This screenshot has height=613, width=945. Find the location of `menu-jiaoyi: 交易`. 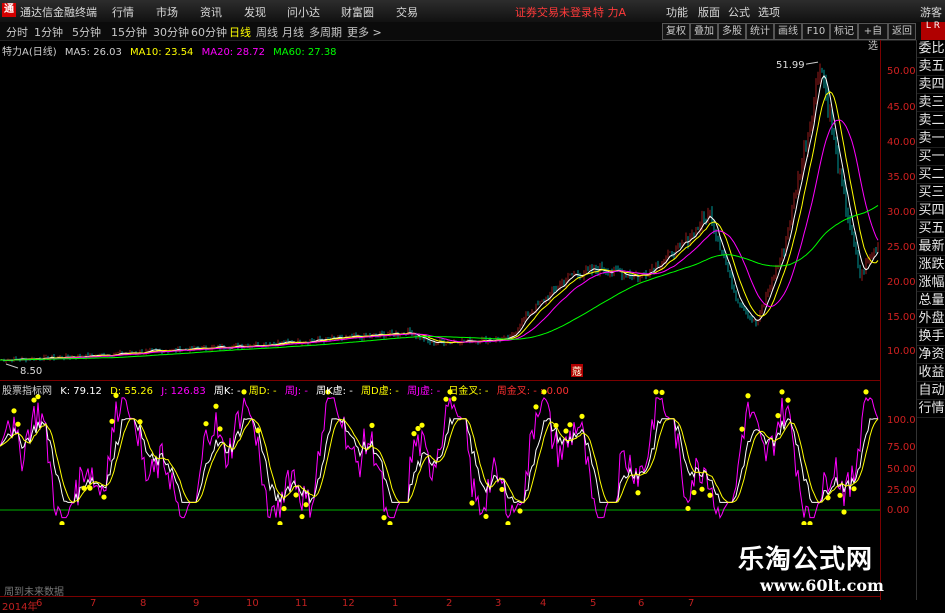

menu-jiaoyi: 交易 is located at coordinates (407, 12).